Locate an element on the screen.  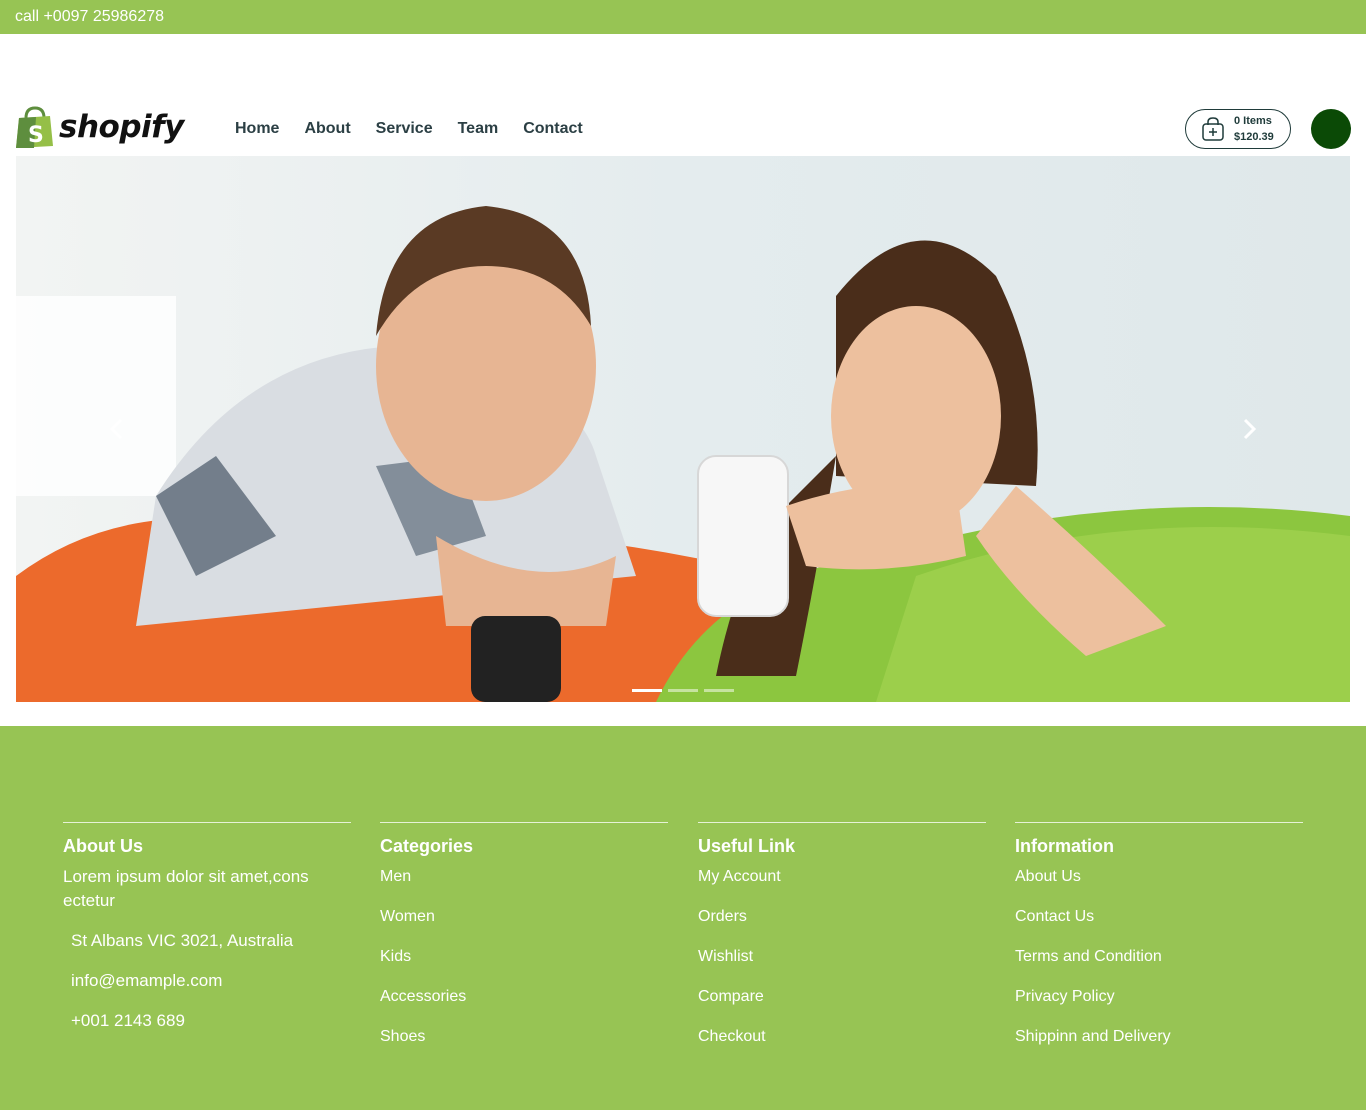
footer-link-kids: Kids is located at coordinates (395, 956).